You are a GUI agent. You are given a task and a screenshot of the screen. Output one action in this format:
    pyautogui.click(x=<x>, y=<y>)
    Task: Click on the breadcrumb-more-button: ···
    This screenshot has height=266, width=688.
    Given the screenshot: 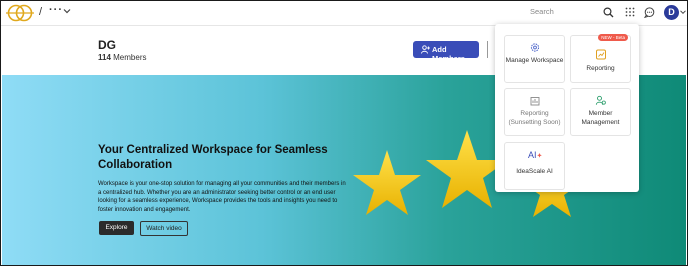 What is the action you would take?
    pyautogui.click(x=56, y=10)
    